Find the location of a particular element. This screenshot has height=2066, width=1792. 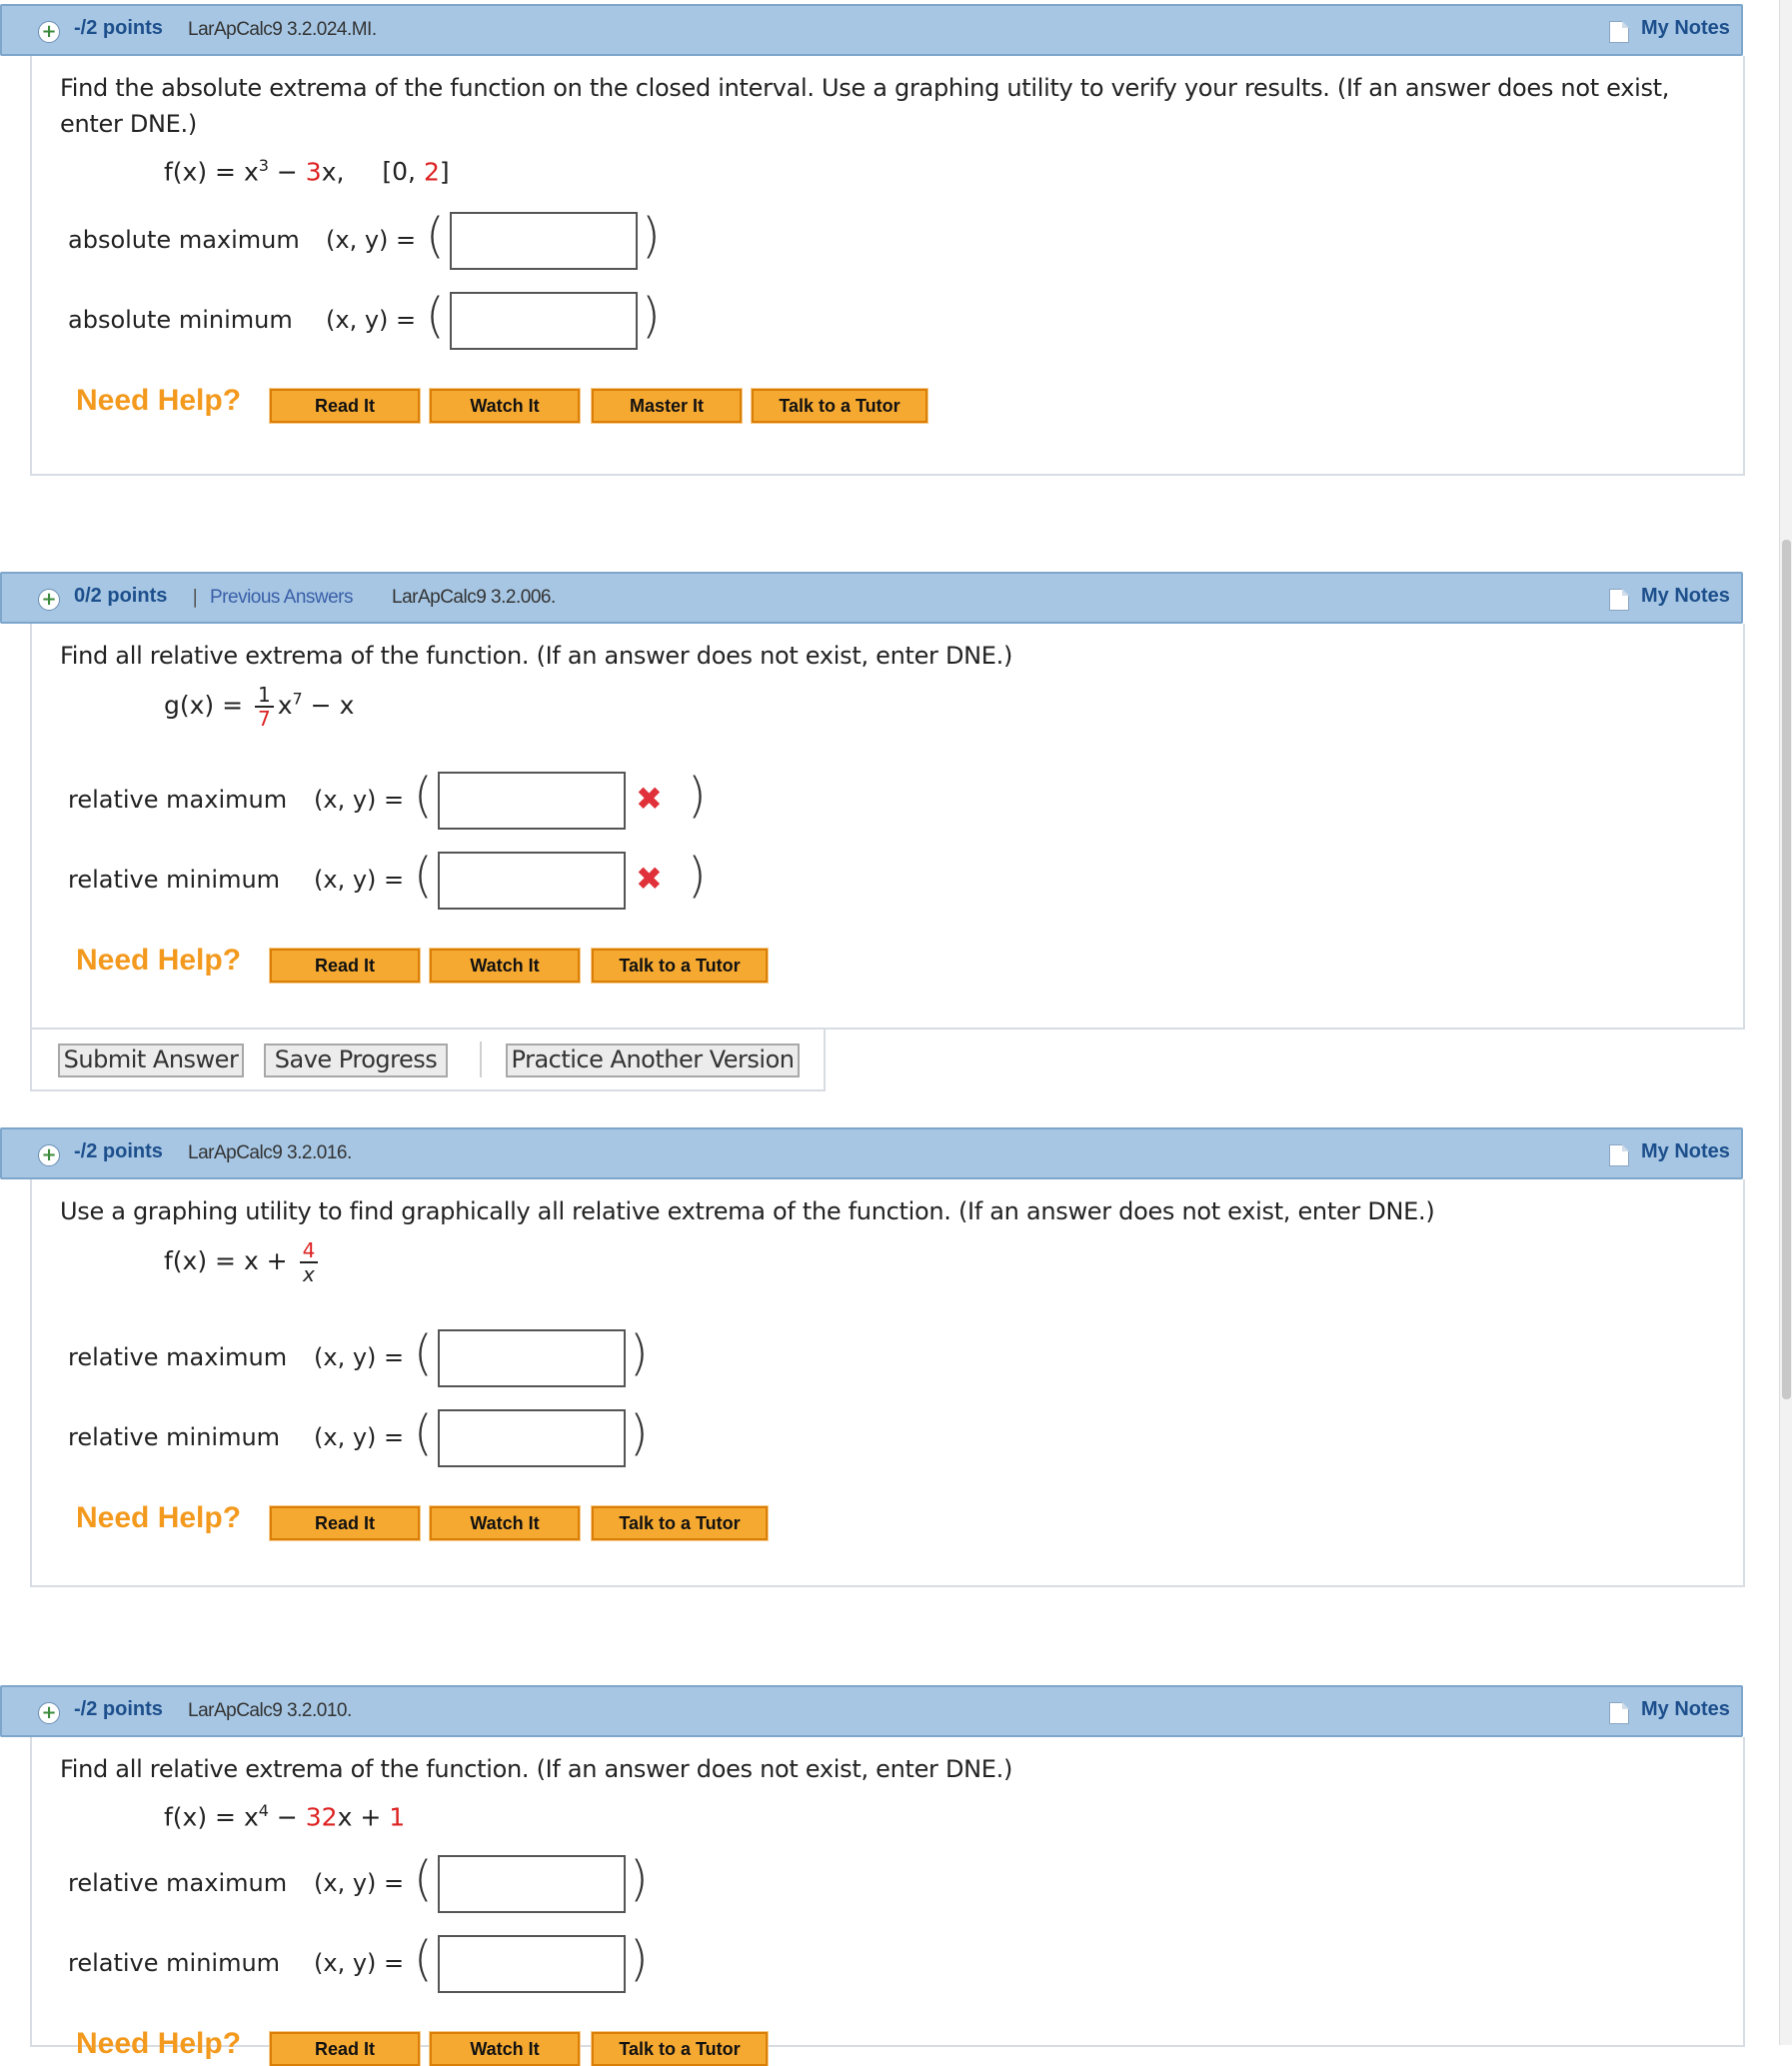

save-progress-button: Save Progress is located at coordinates (356, 1060).